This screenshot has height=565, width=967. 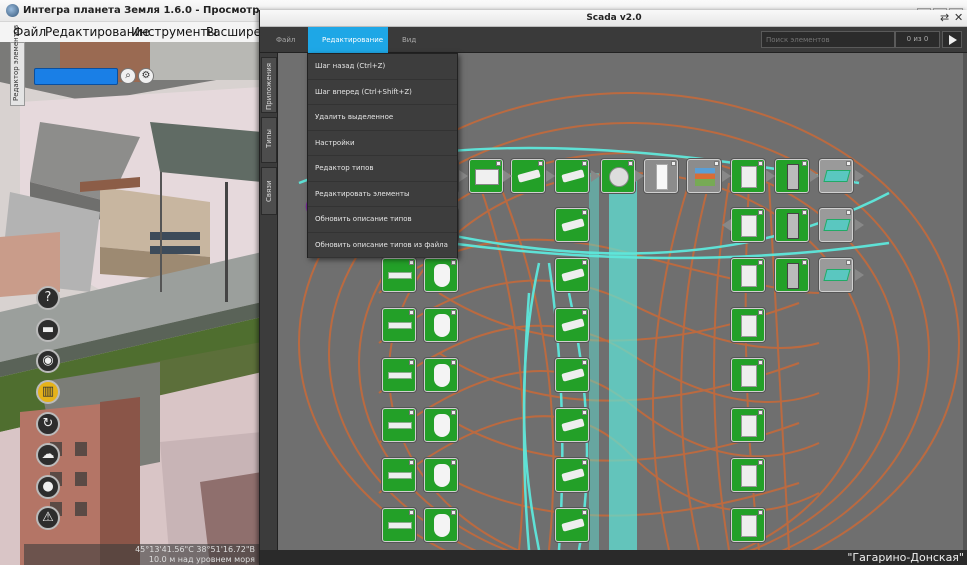 What do you see at coordinates (382, 169) in the screenshot?
I see `menu-item-type-editor: Редактор типов` at bounding box center [382, 169].